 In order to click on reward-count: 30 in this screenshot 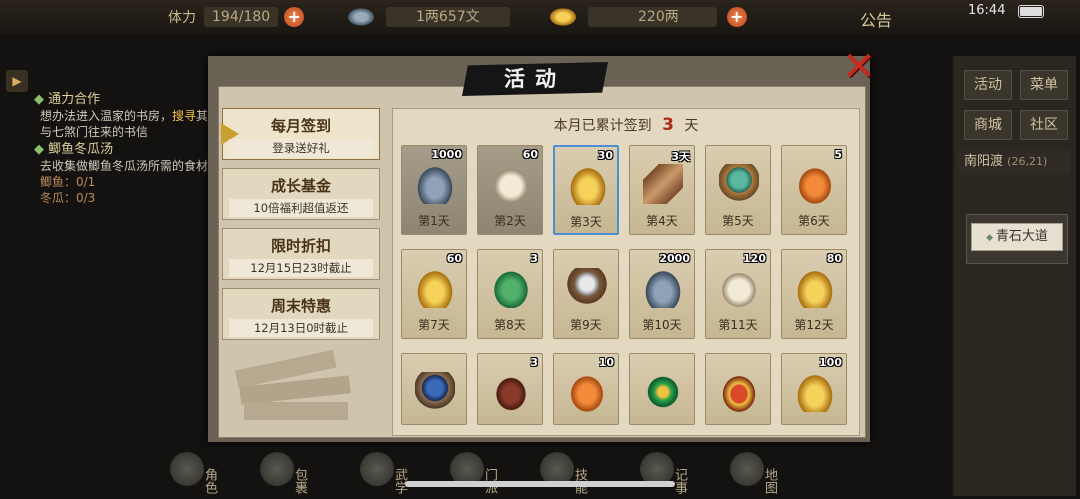, I will do `click(605, 155)`.